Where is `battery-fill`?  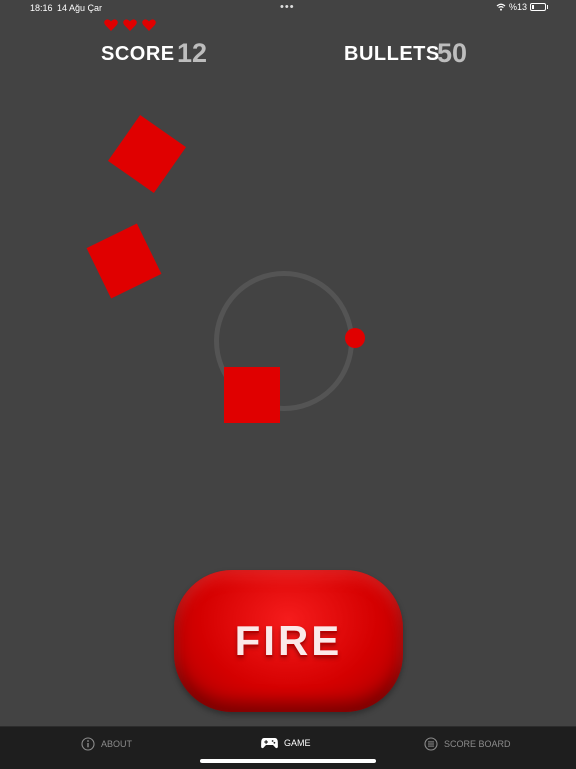 battery-fill is located at coordinates (533, 7).